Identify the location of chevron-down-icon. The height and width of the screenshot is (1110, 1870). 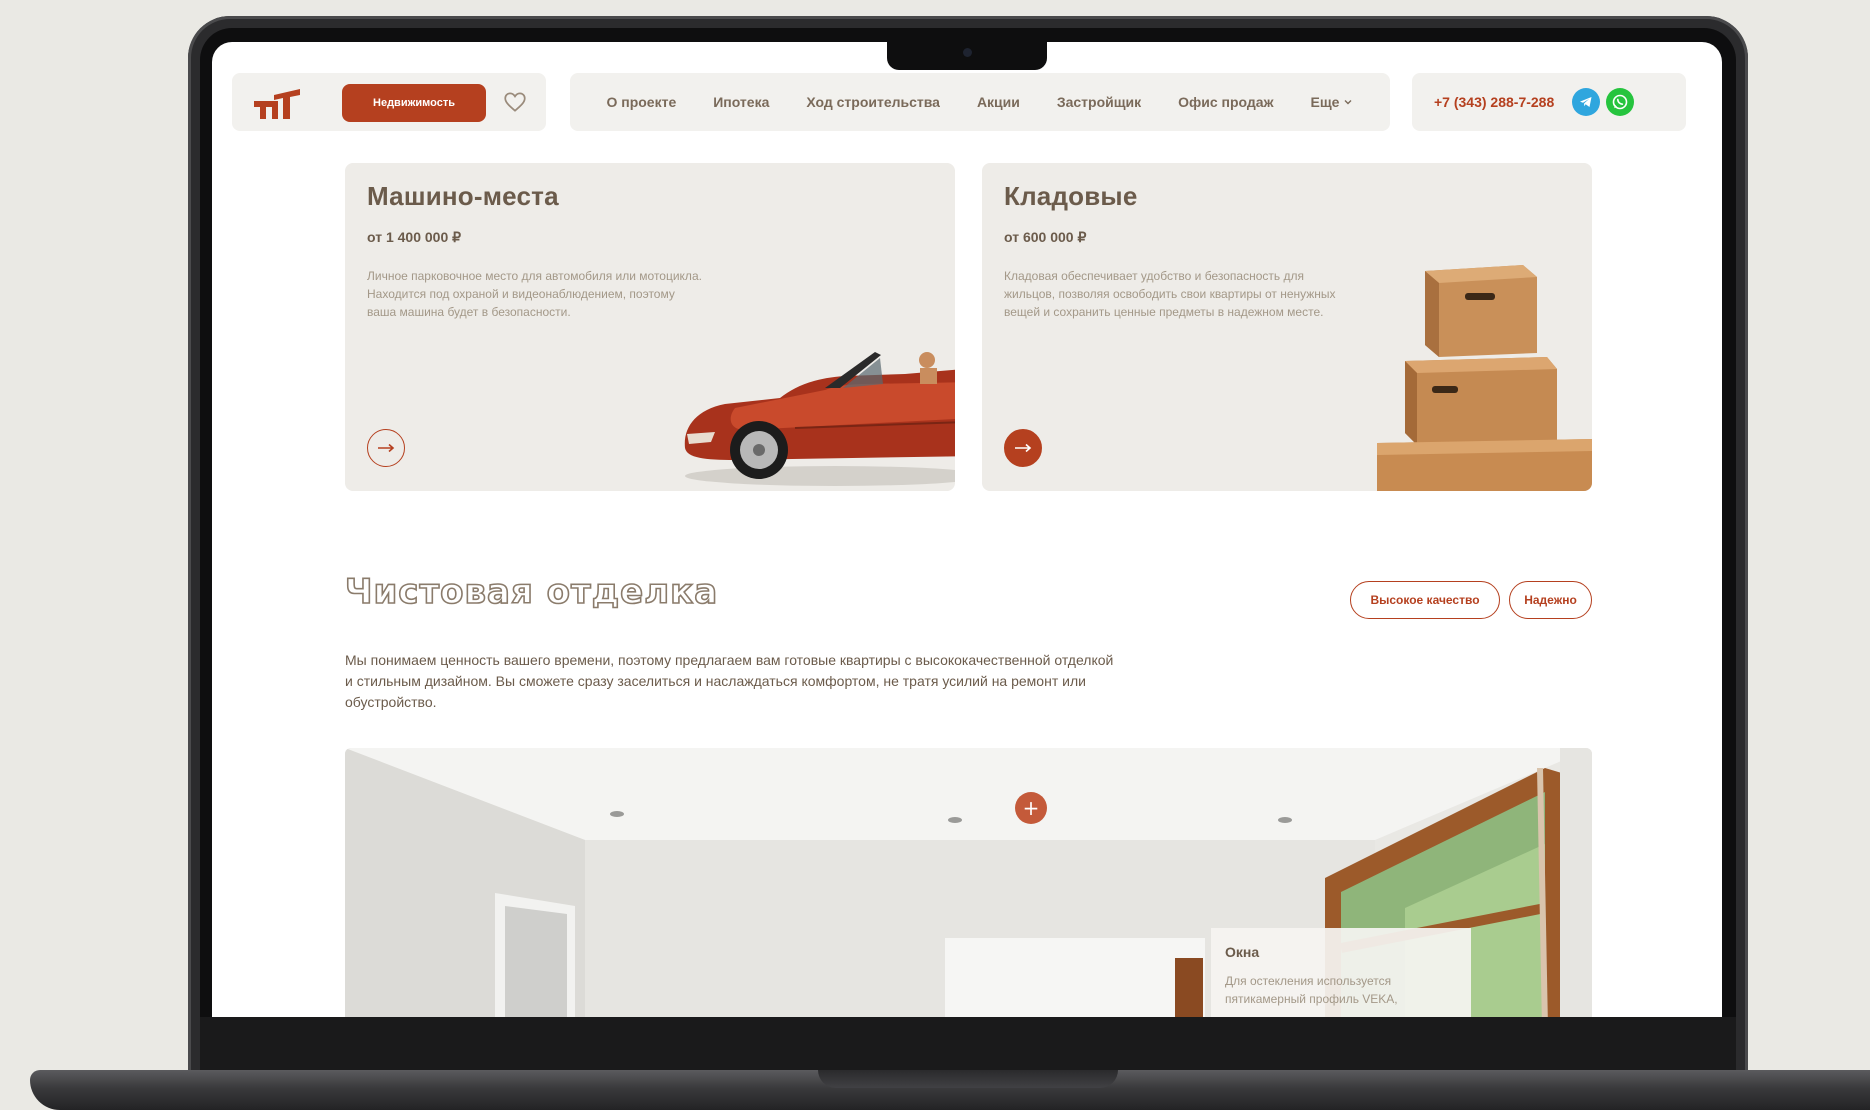
(1348, 102).